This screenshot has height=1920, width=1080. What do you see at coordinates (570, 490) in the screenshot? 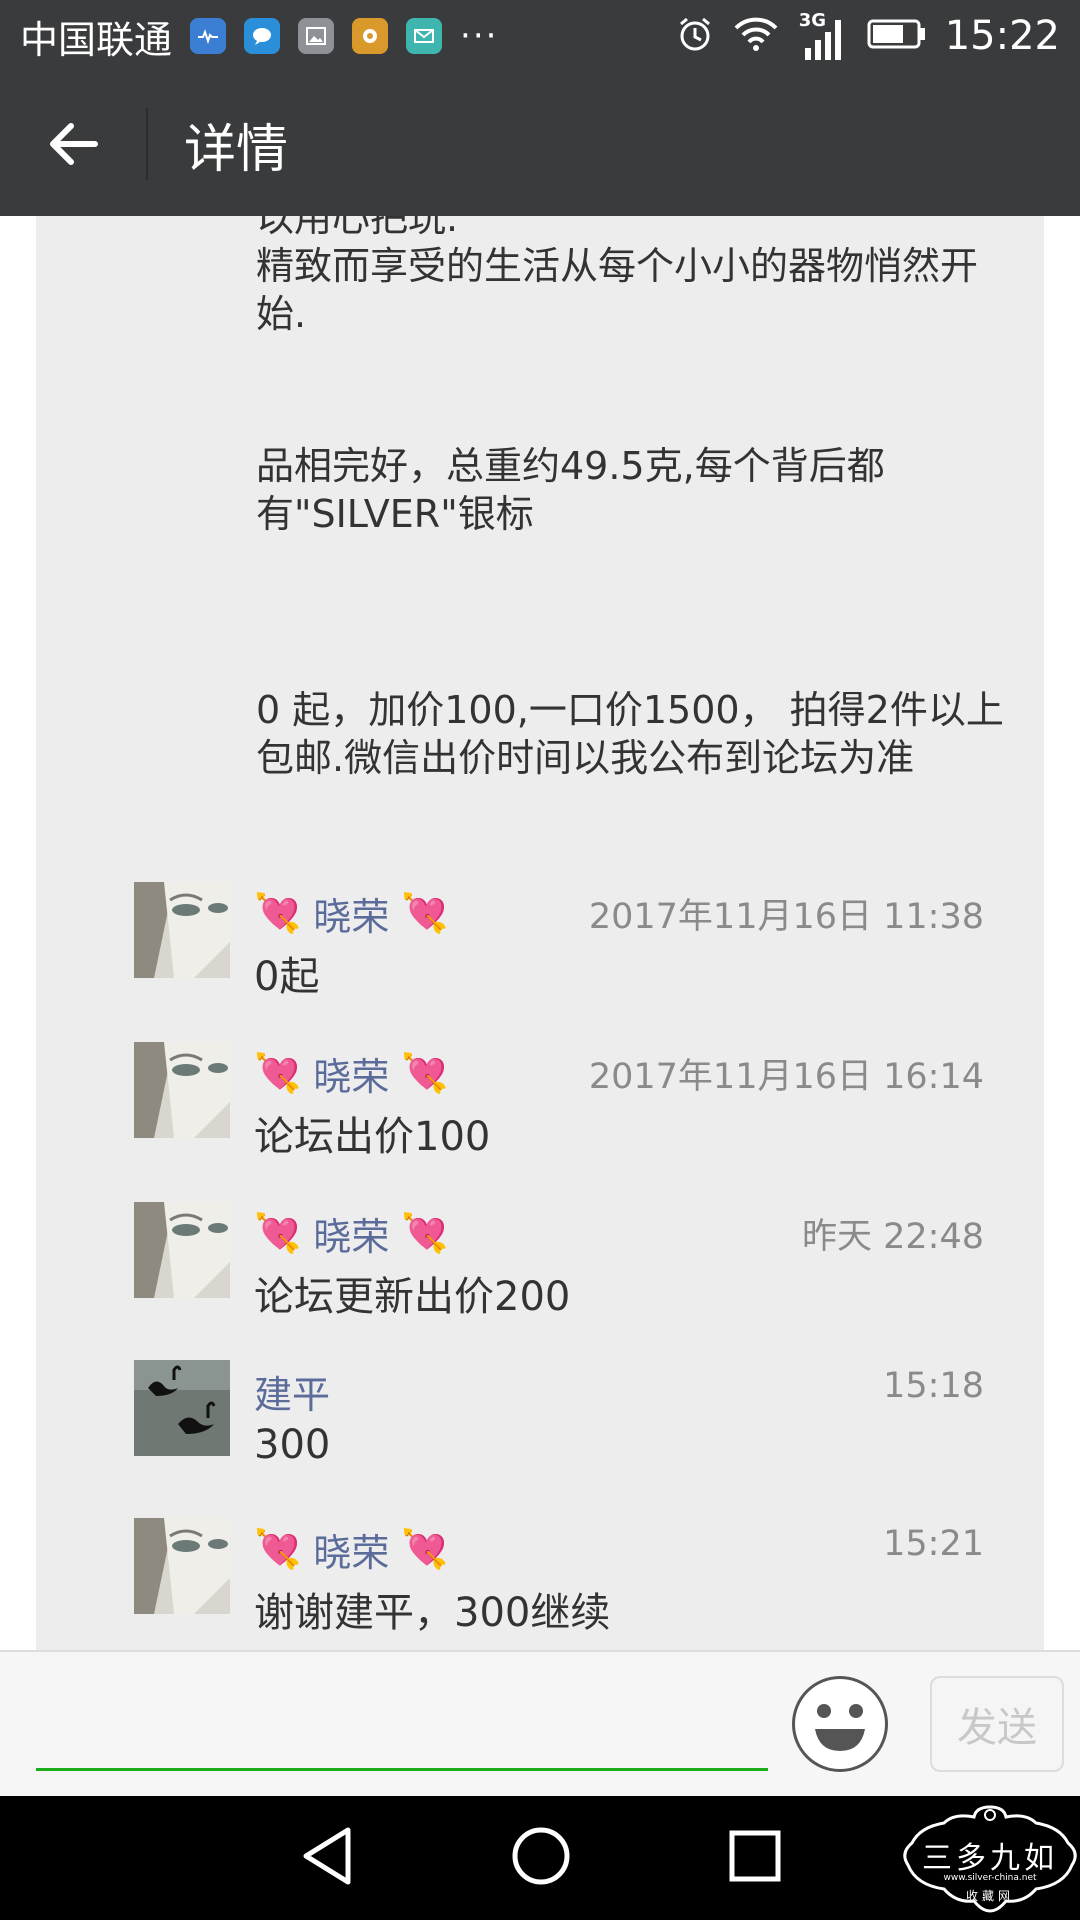
I see `post-text-line: 品相完好，总重约49.5克,每个背后都有"SILVER"银标` at bounding box center [570, 490].